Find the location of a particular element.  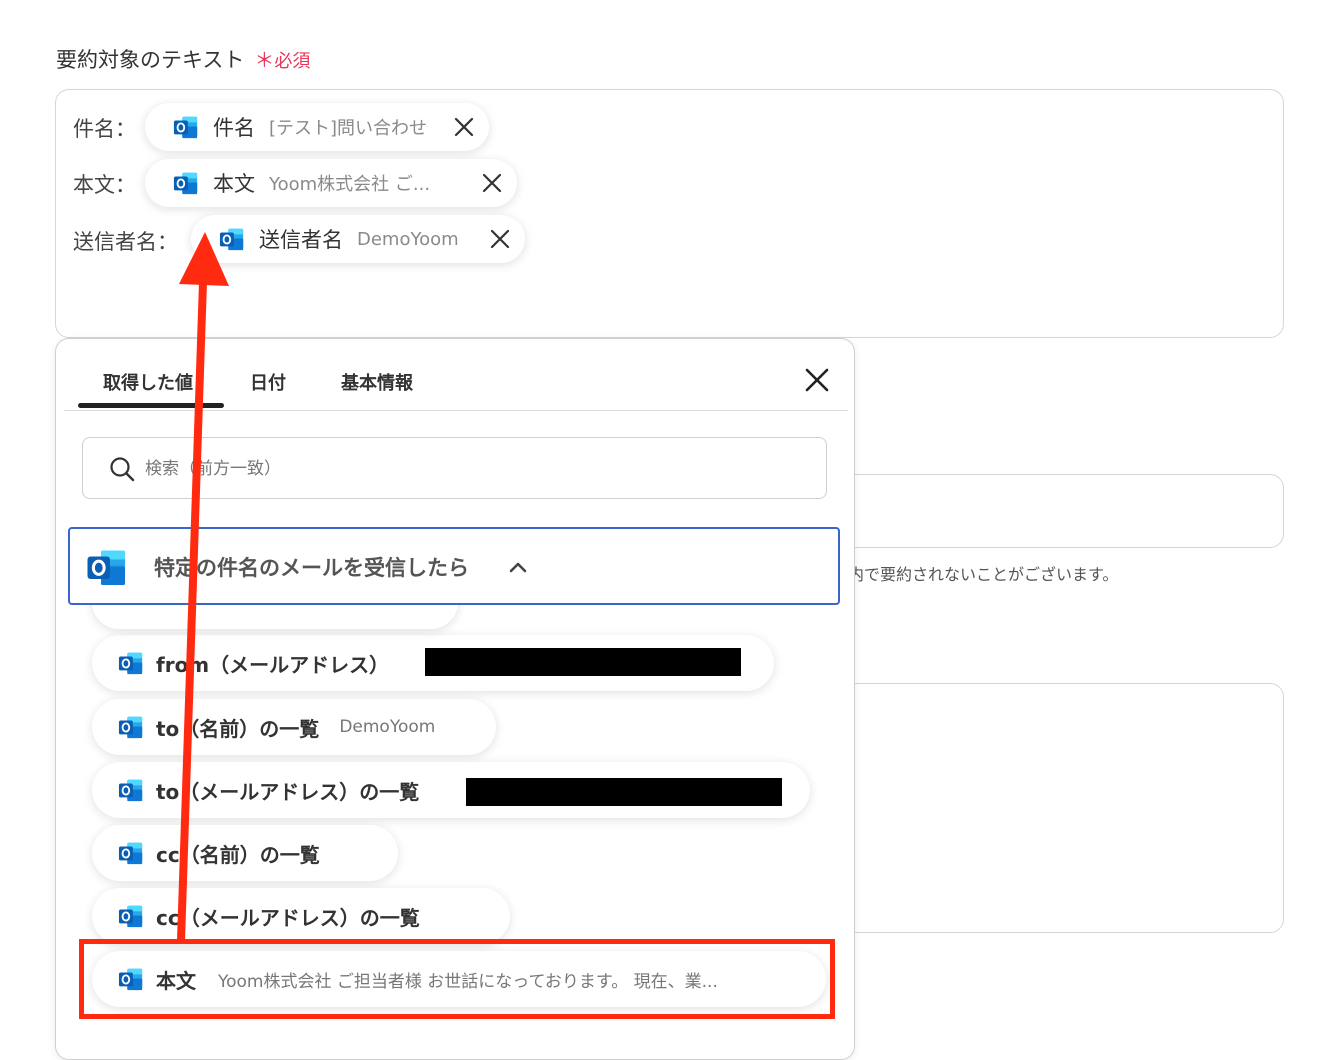

search-input is located at coordinates (465, 469).